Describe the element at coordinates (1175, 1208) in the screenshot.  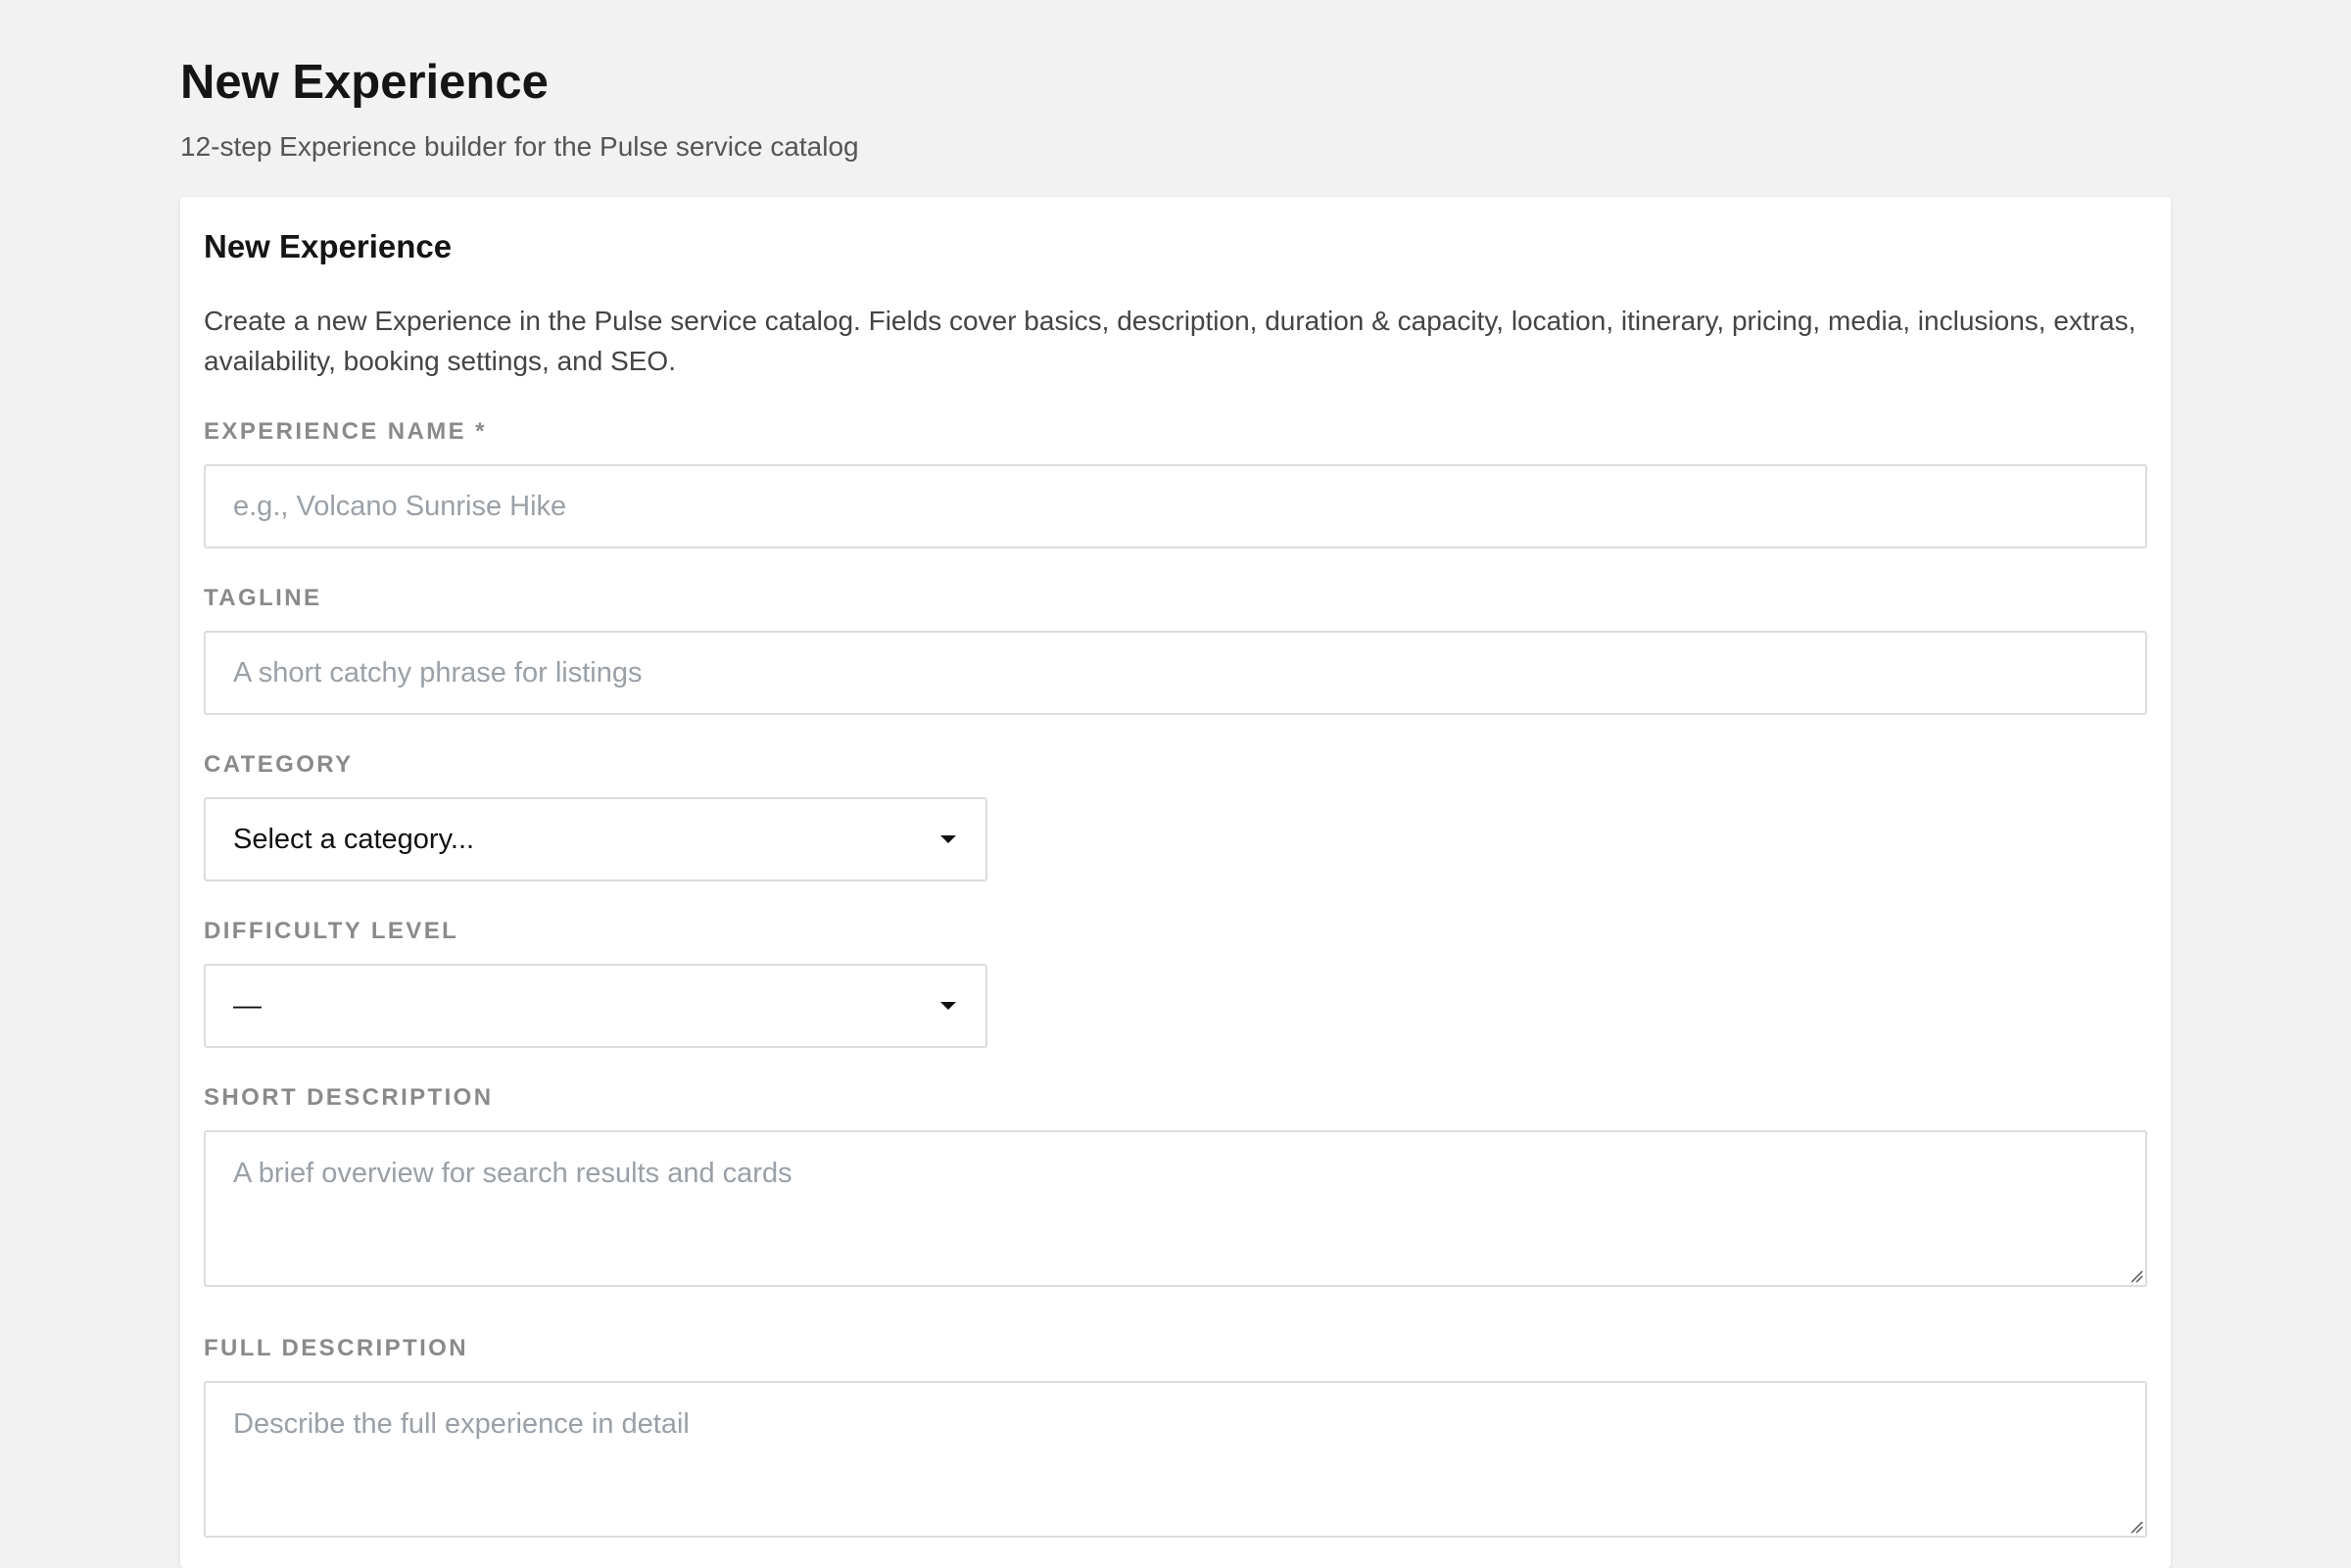
I see `short-description-textarea` at that location.